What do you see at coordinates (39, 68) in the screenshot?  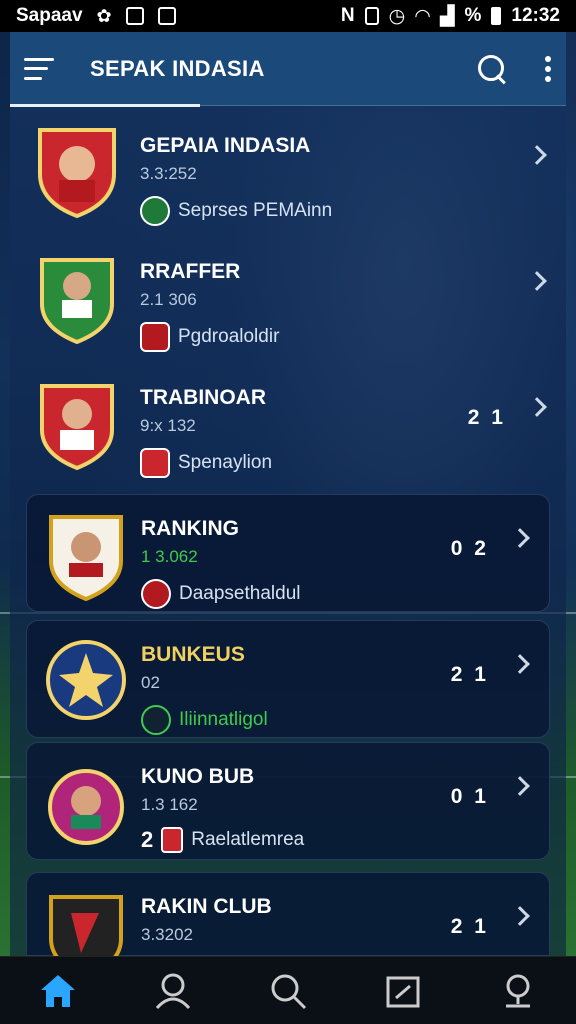 I see `menu-icon` at bounding box center [39, 68].